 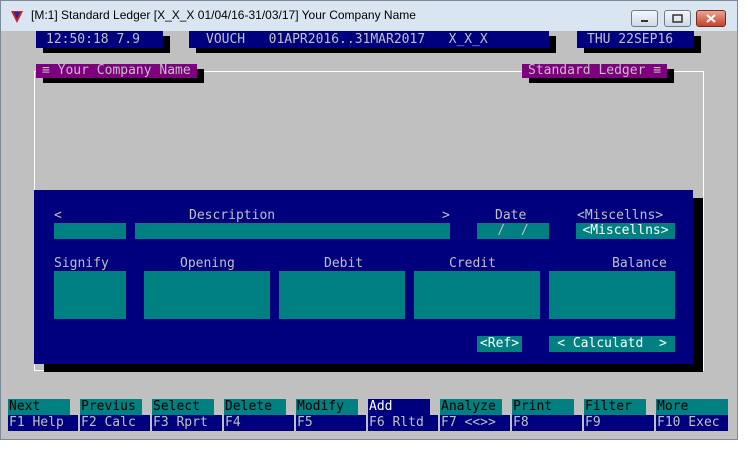 I want to click on fkey-action-print: Print, so click(x=543, y=407).